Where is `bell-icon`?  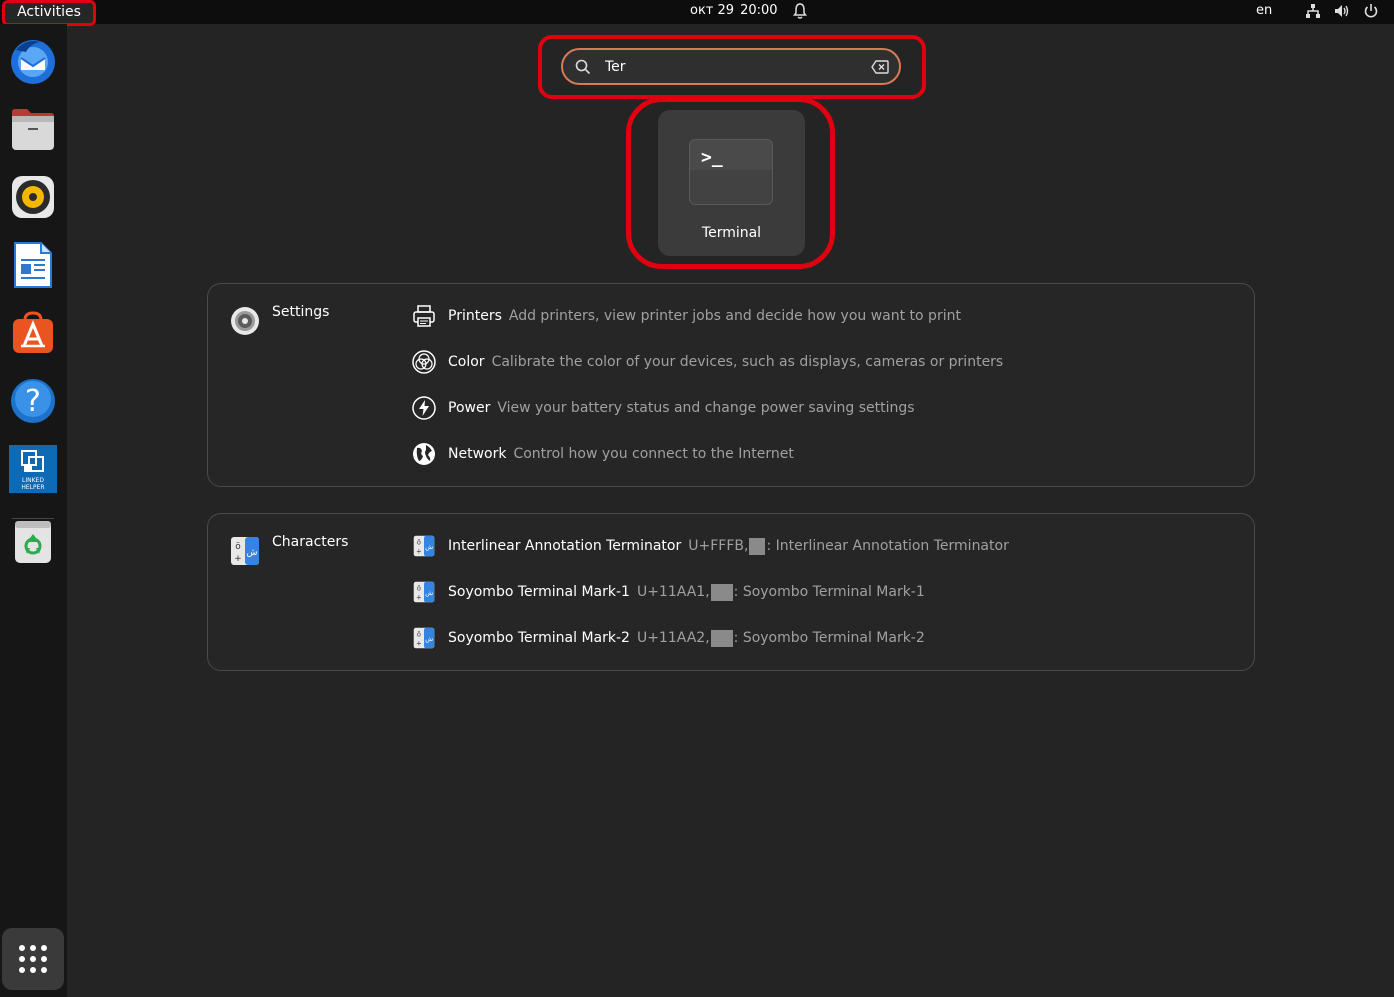
bell-icon is located at coordinates (800, 11).